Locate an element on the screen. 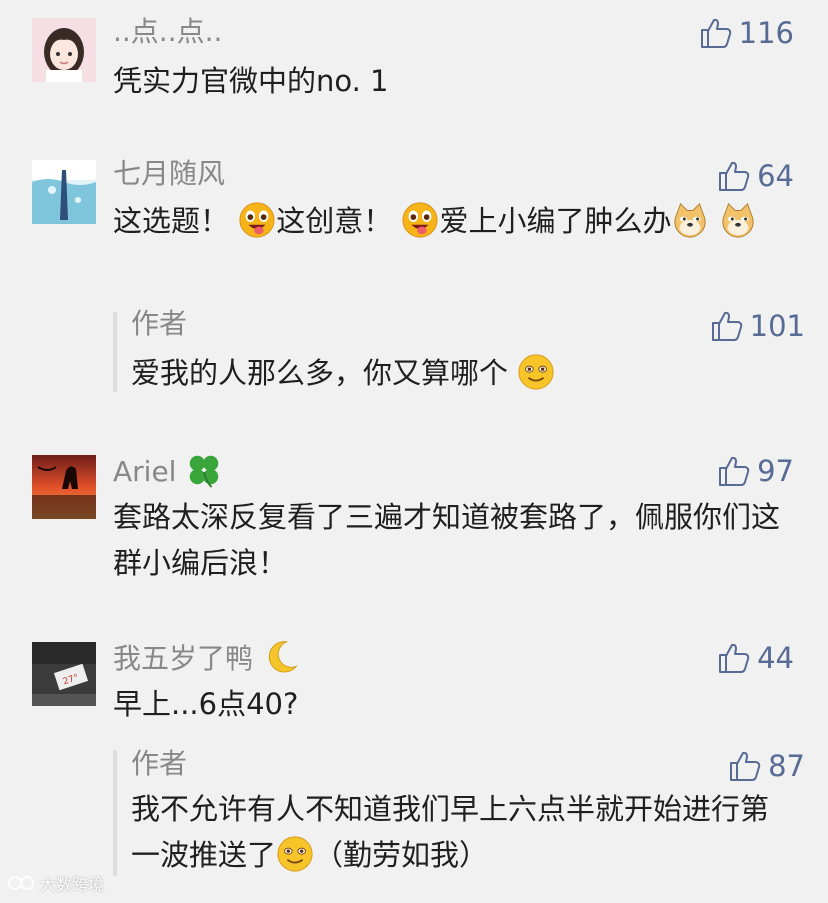  author-reply: 作者 101 爱我的人那么多，你又算哪个 is located at coordinates (460, 349).